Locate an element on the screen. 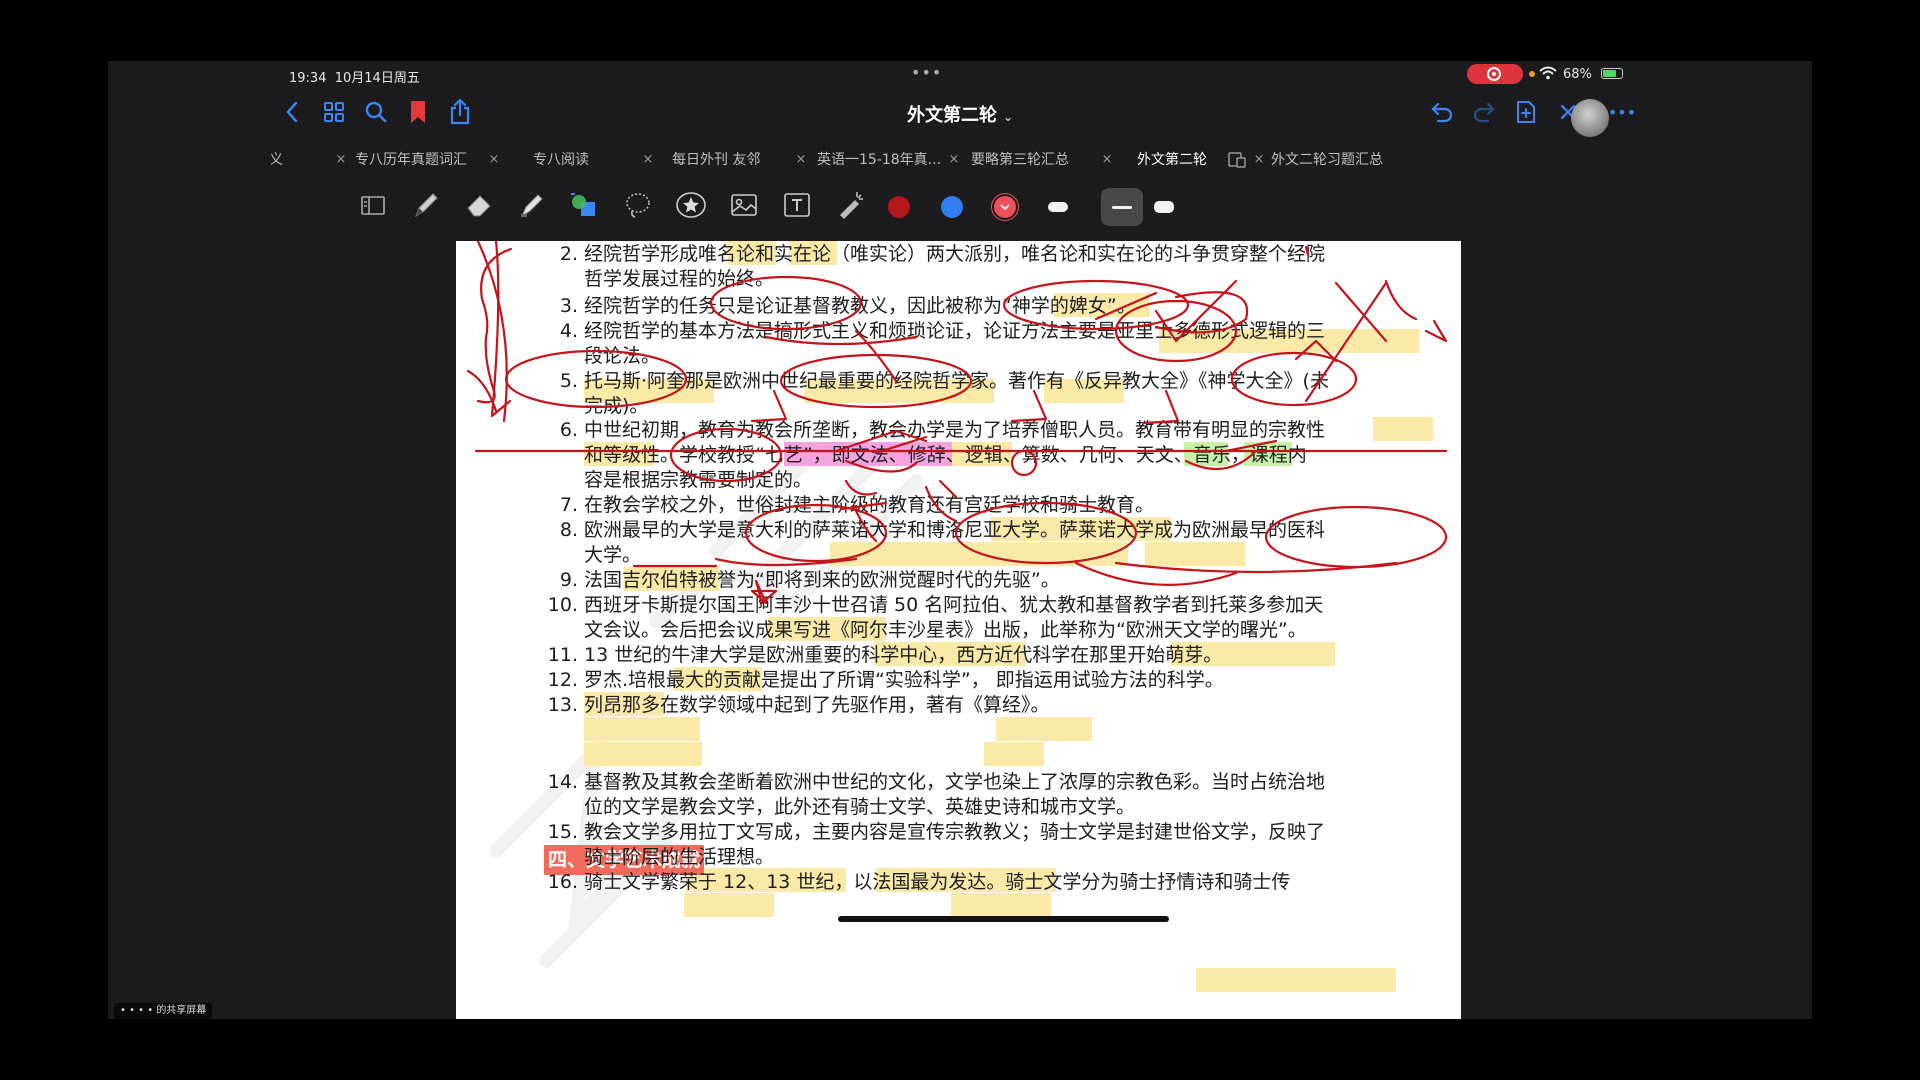 The image size is (1920, 1080). highlighter-icon is located at coordinates (532, 205).